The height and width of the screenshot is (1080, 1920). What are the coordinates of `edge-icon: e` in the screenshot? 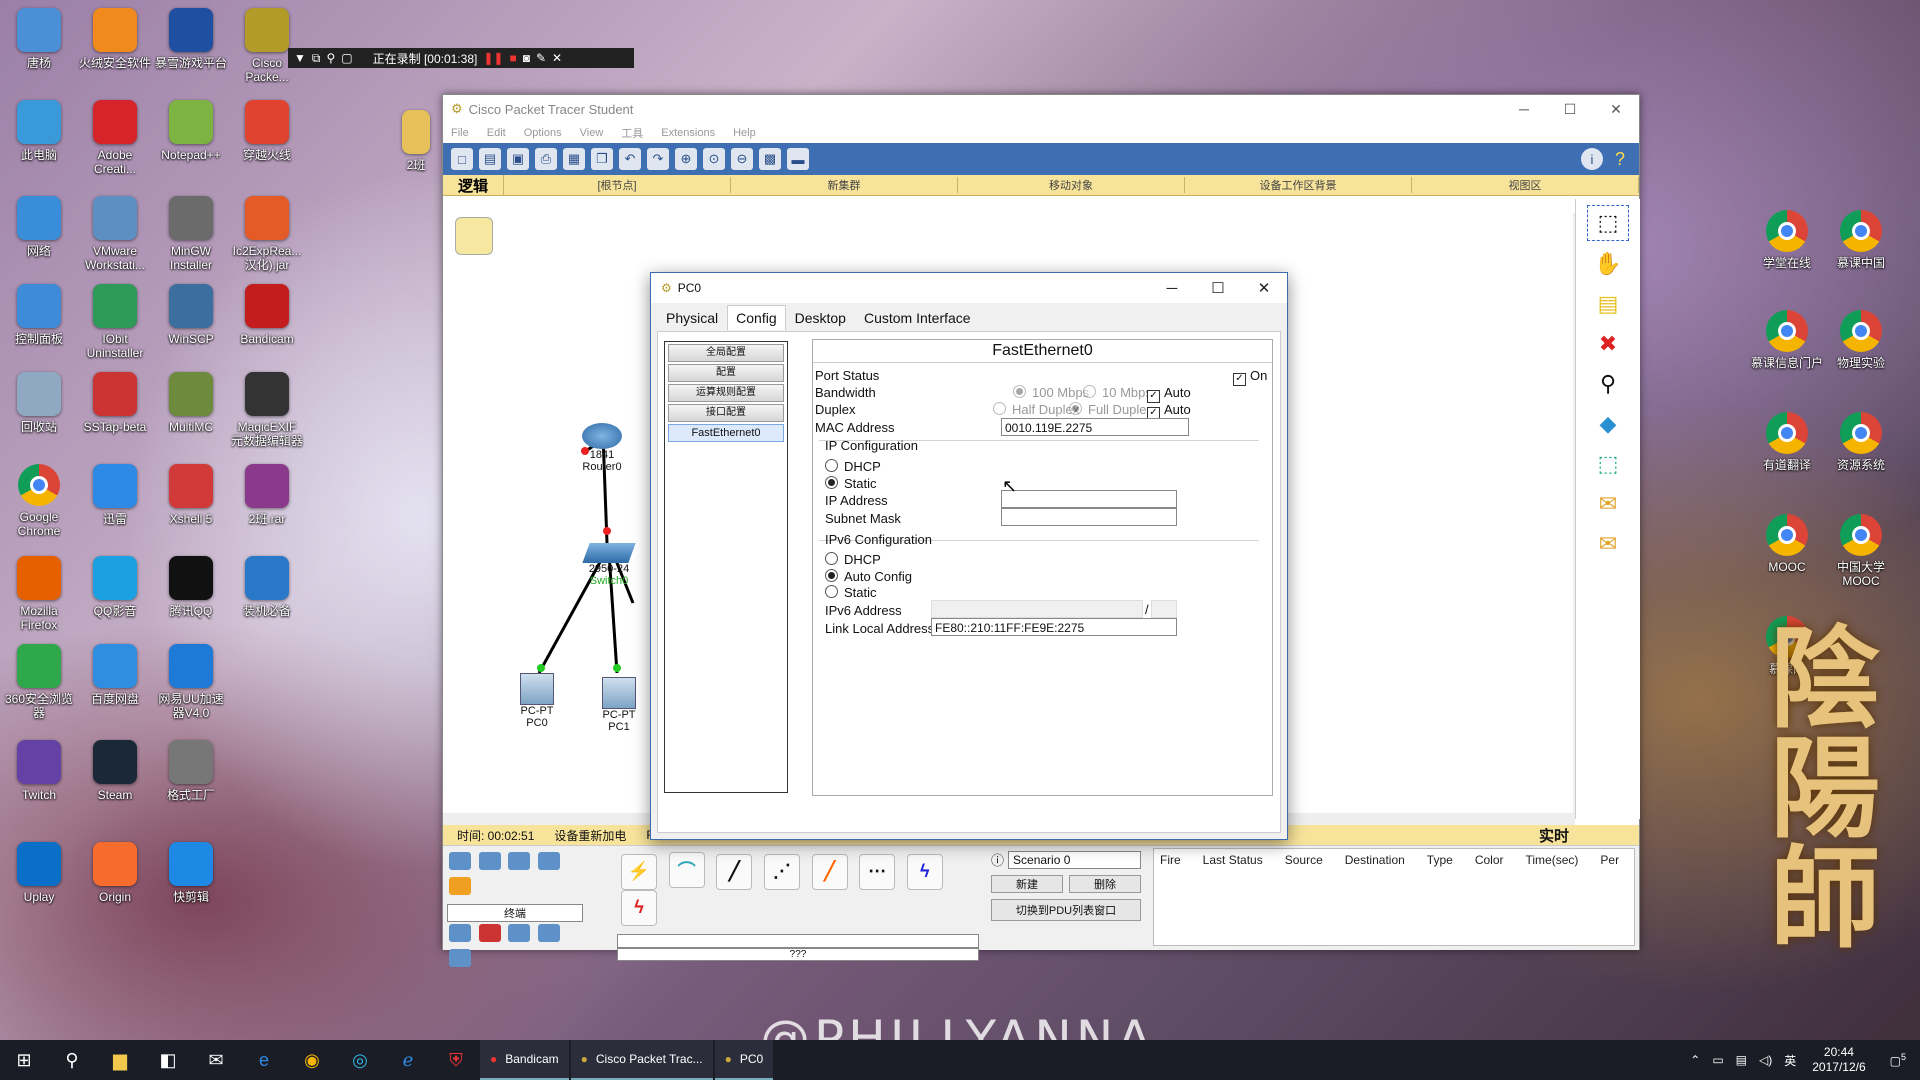 It's located at (264, 1060).